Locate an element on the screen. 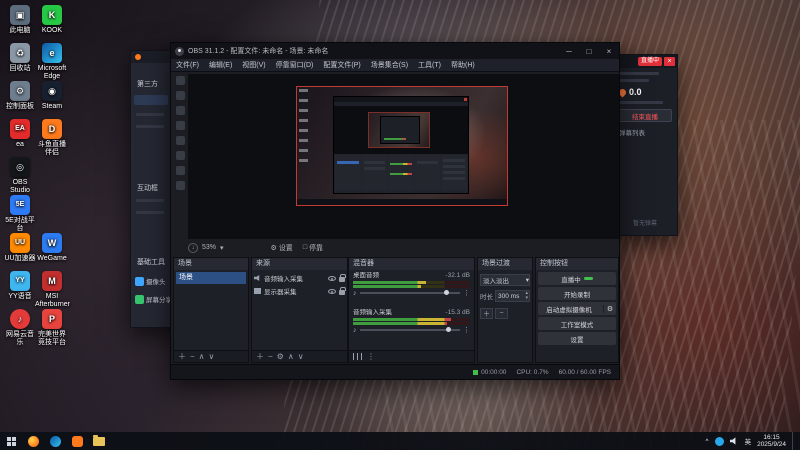 The height and width of the screenshot is (450, 800). mixer-settings-icon is located at coordinates (358, 356).